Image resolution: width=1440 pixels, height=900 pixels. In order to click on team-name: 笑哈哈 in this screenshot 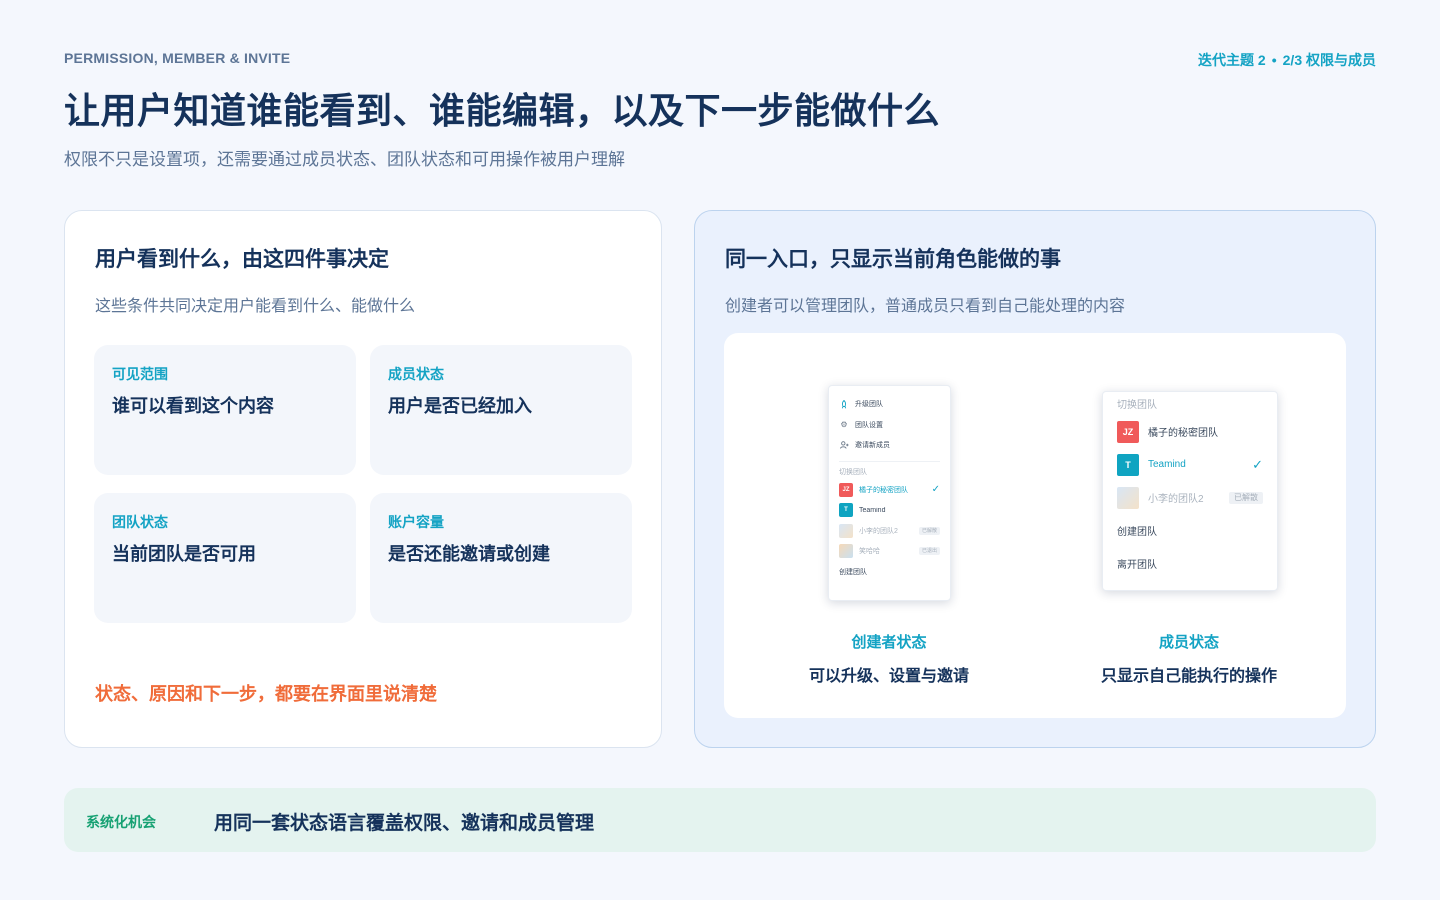, I will do `click(869, 552)`.